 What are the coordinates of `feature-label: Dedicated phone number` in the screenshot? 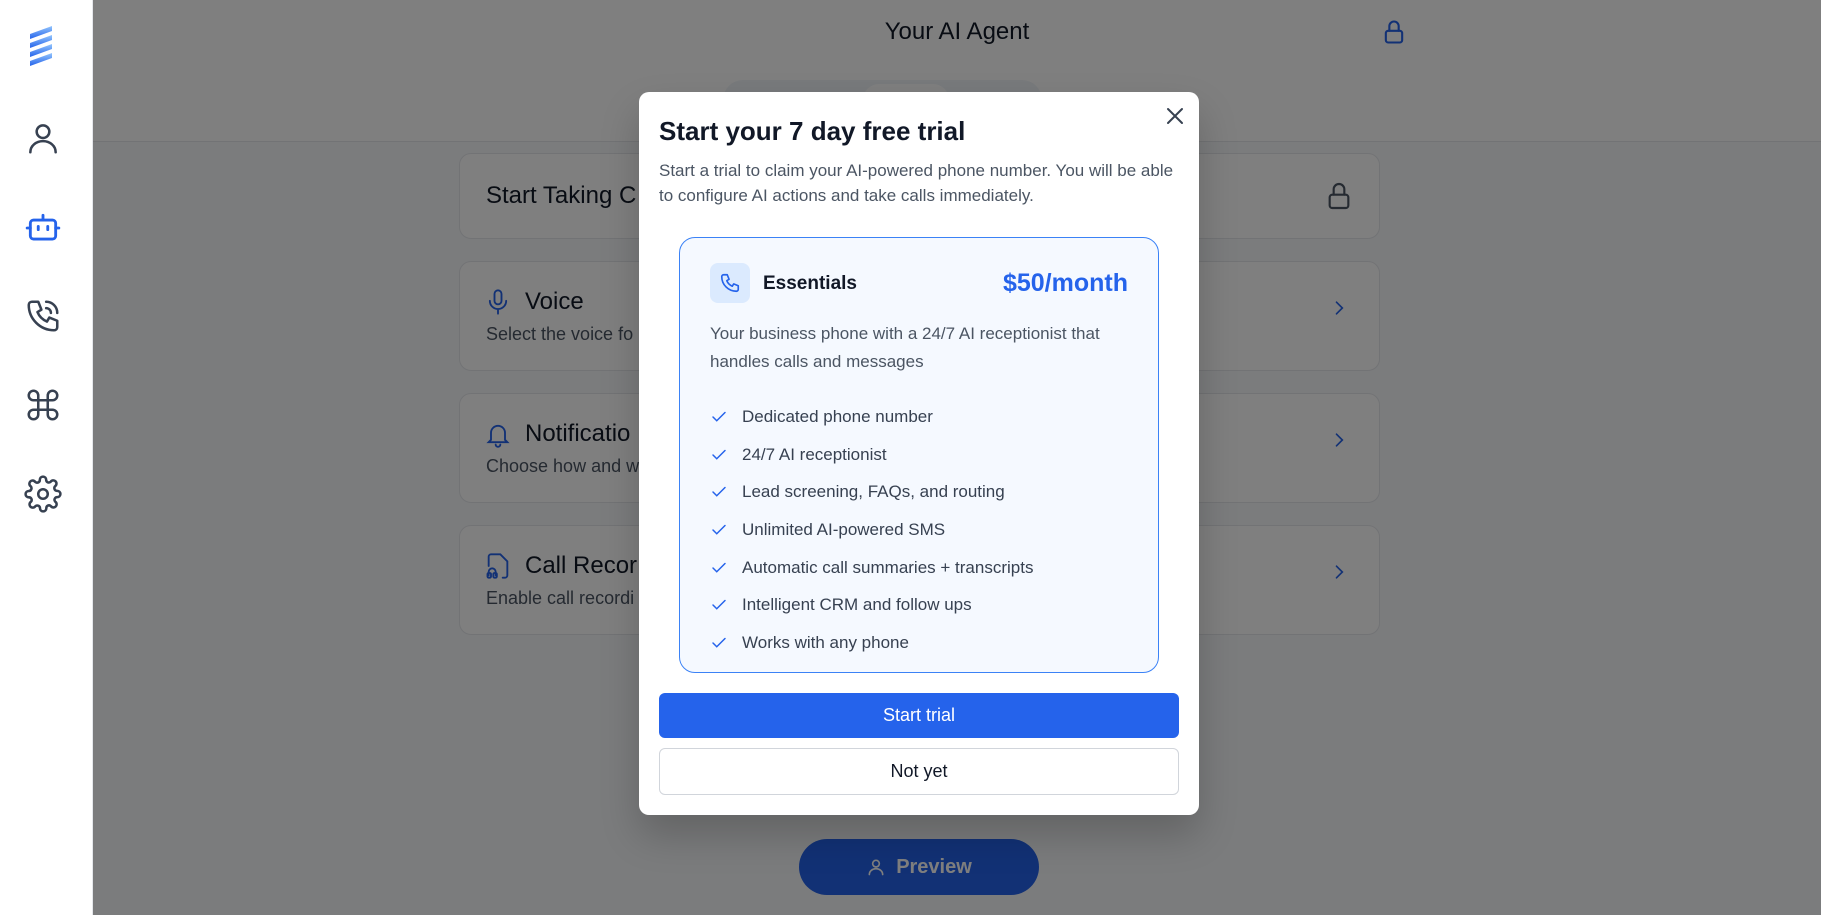 It's located at (837, 416).